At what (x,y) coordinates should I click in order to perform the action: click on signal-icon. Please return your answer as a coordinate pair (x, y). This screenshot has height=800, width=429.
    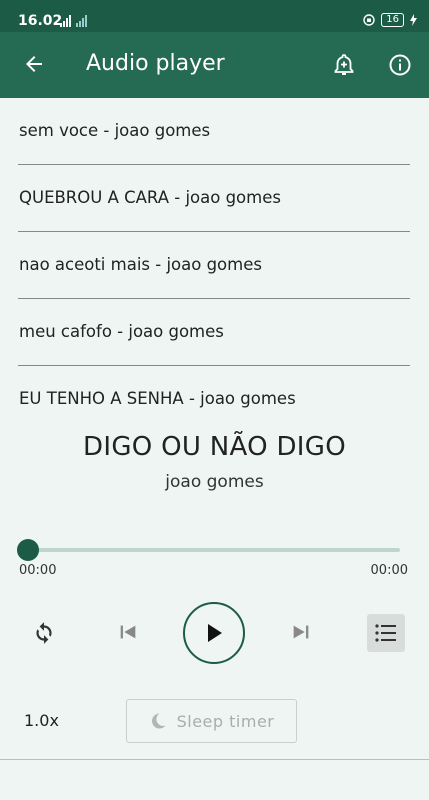
    Looking at the image, I should click on (75, 23).